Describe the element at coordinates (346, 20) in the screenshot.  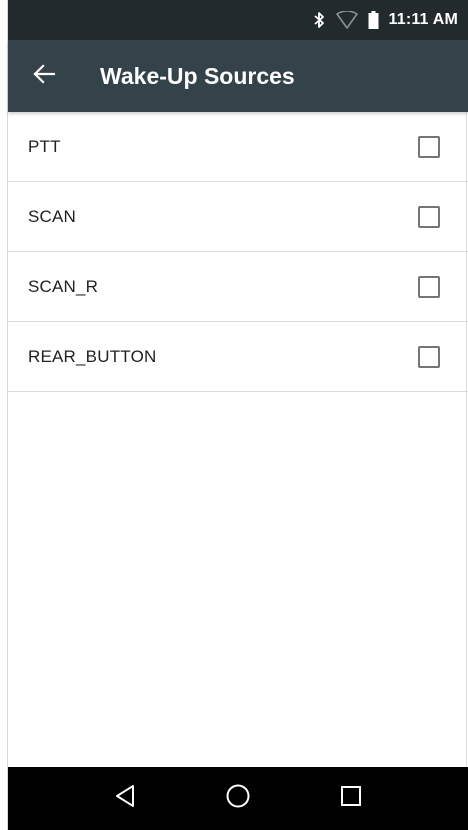
I see `wifi-icon` at that location.